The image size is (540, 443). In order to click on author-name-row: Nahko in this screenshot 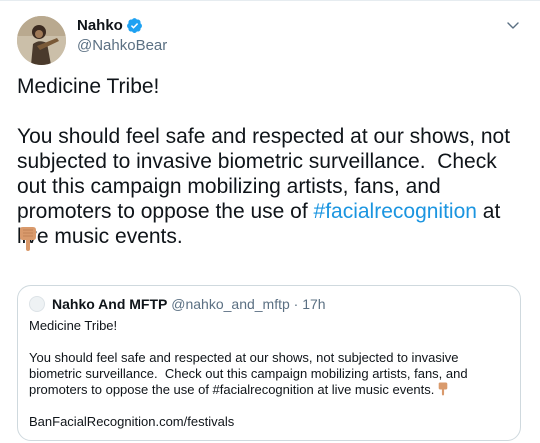, I will do `click(110, 25)`.